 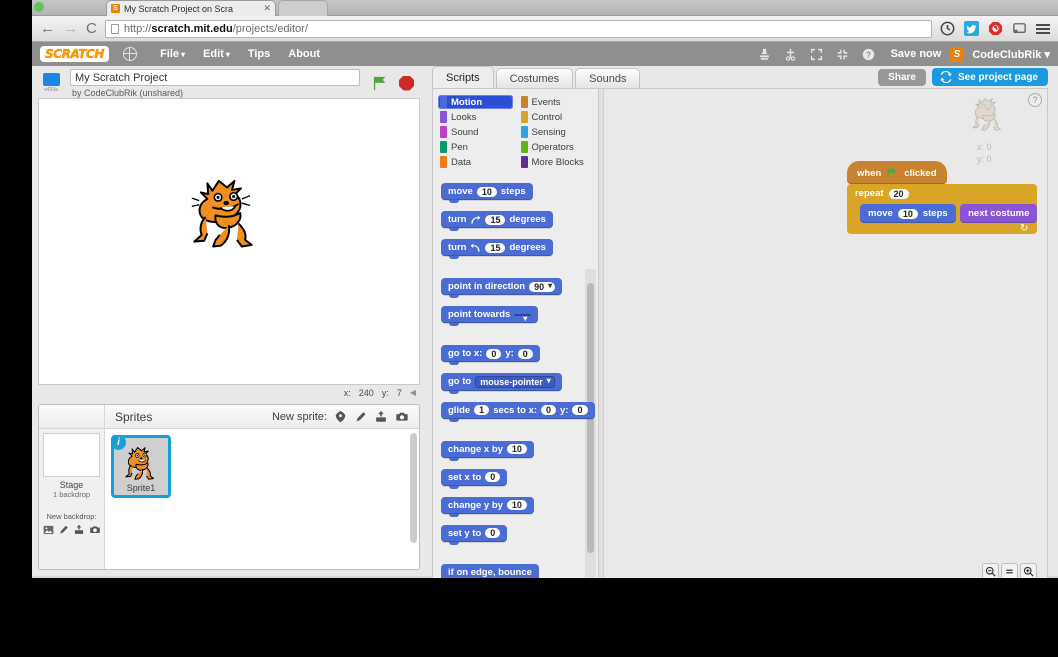 I want to click on camera-sprite-icon, so click(x=402, y=416).